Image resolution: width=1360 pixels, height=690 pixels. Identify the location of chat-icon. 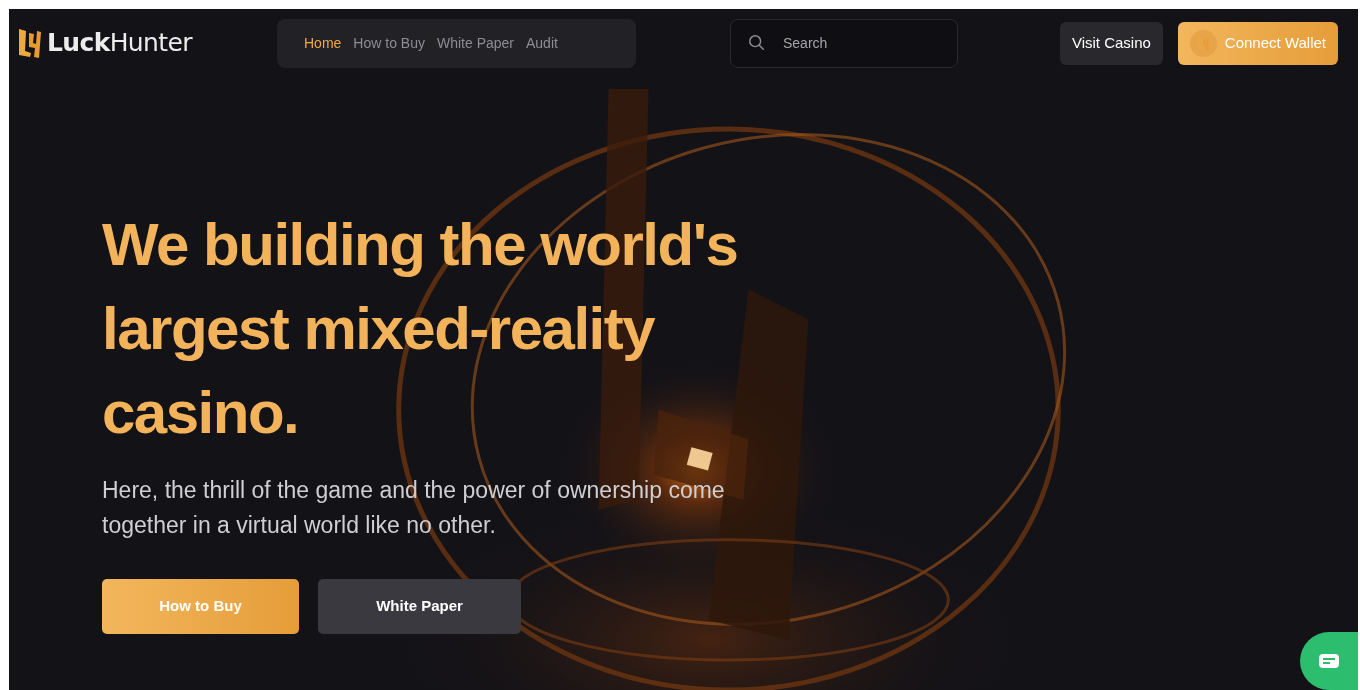
(1329, 661).